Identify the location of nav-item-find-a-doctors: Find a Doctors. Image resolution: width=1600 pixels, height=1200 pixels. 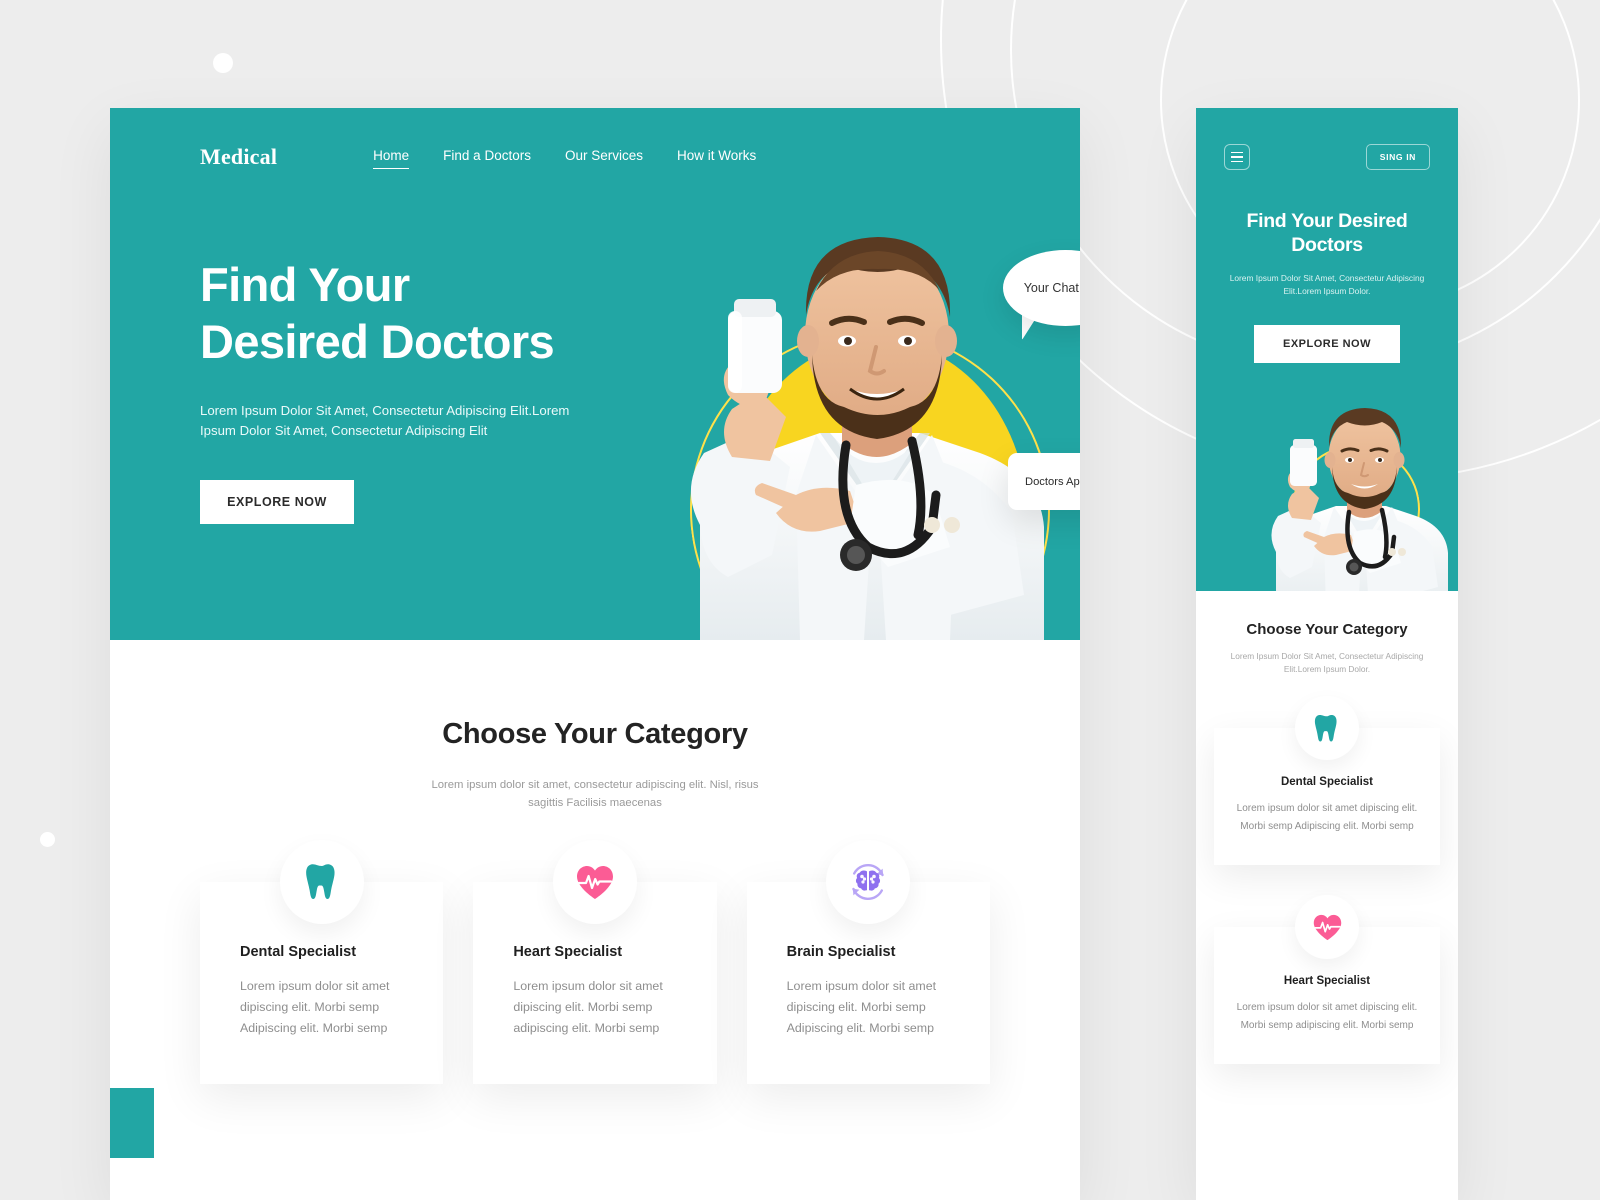
(487, 158).